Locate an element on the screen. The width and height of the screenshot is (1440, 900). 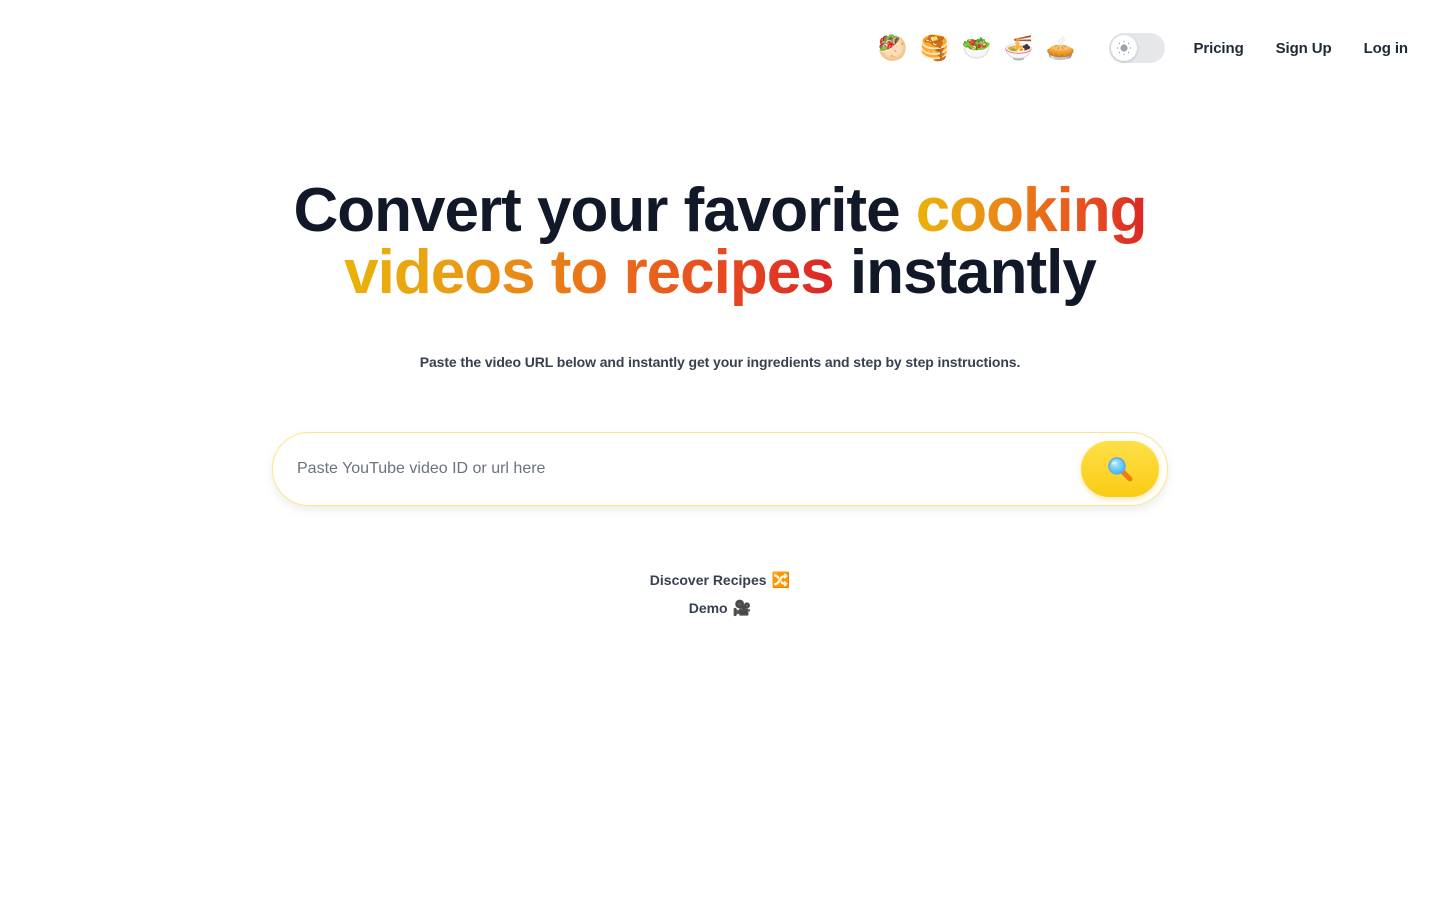
flatbread-icon: 🥙 is located at coordinates (892, 48).